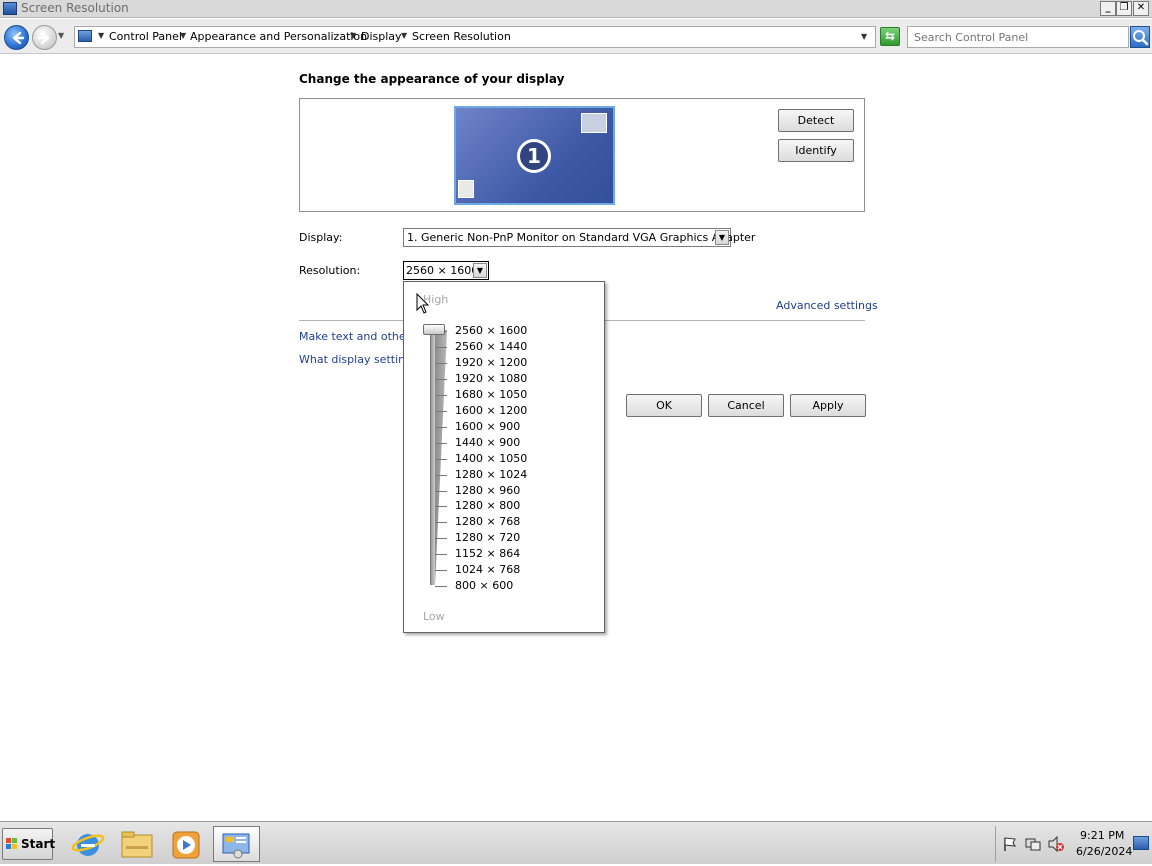 This screenshot has height=866, width=1152. I want to click on forward-button, so click(44, 37).